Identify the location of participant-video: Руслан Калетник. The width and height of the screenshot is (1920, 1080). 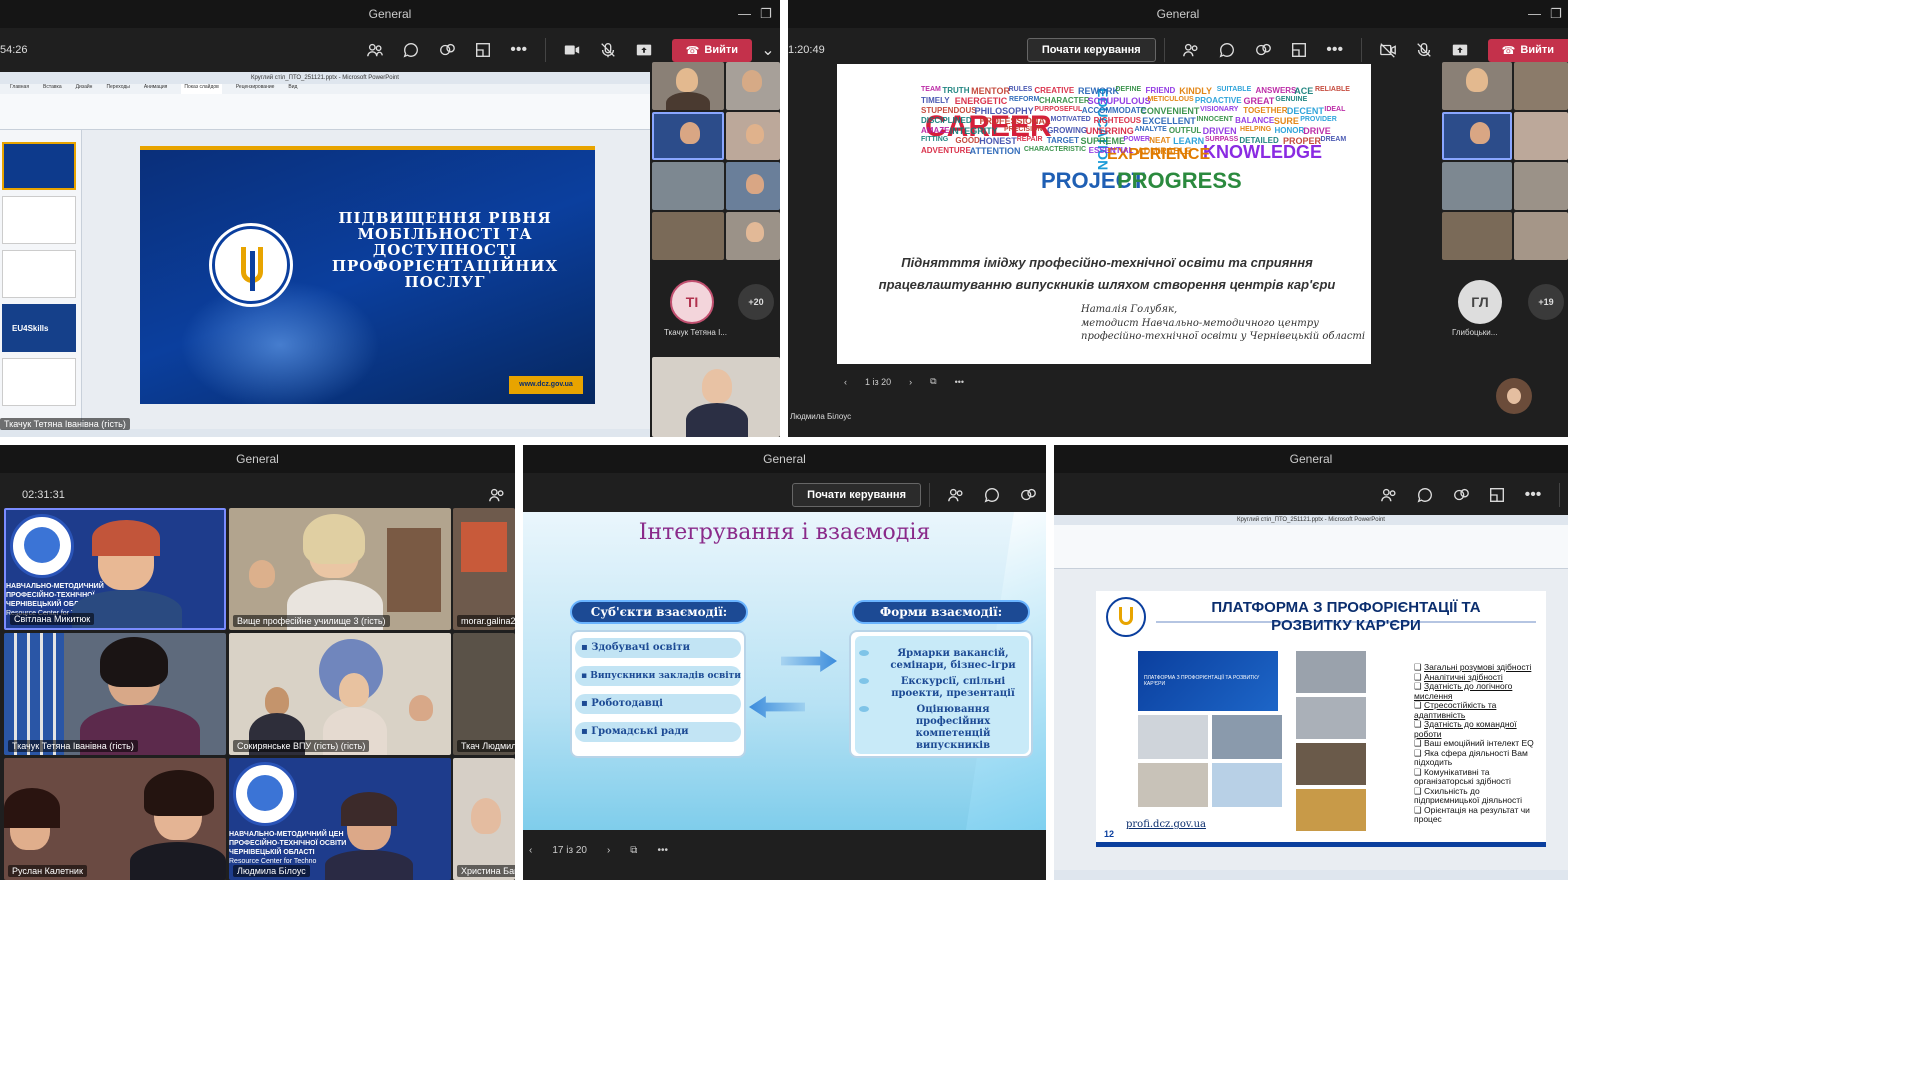
(115, 819).